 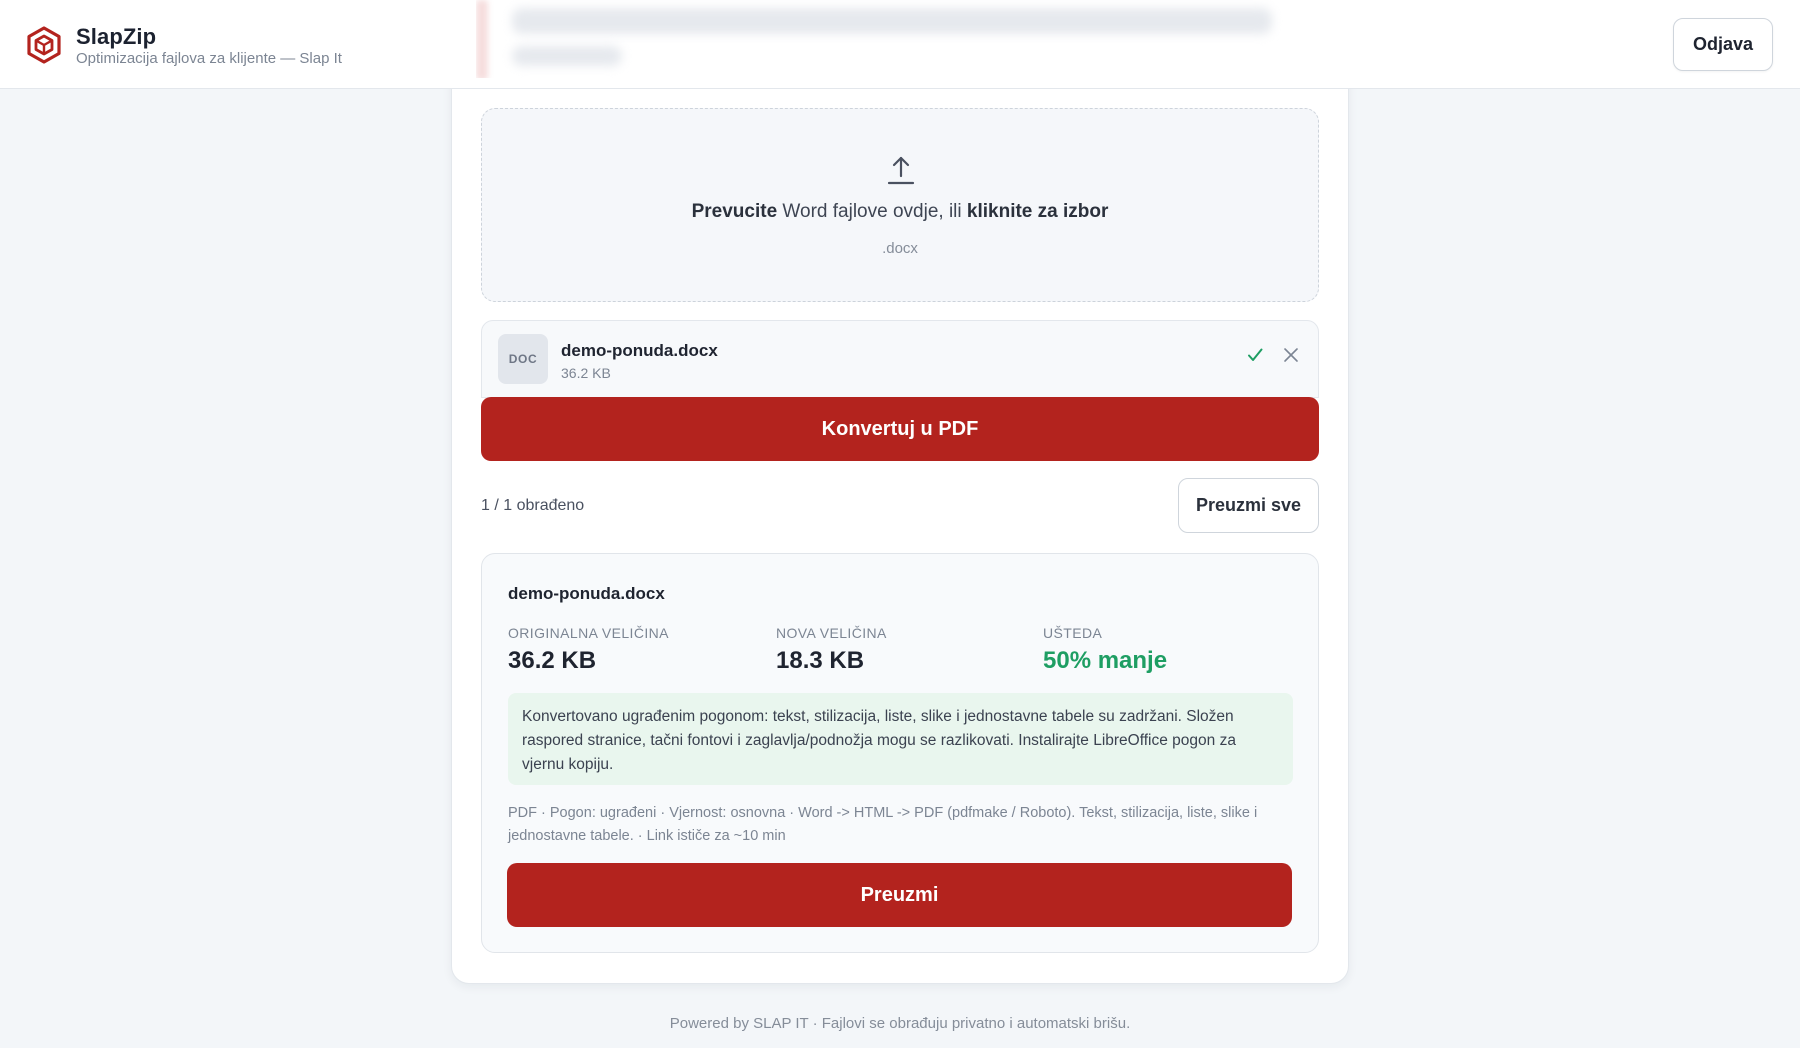 What do you see at coordinates (586, 593) in the screenshot?
I see `result-file-name: demo-ponuda.docx` at bounding box center [586, 593].